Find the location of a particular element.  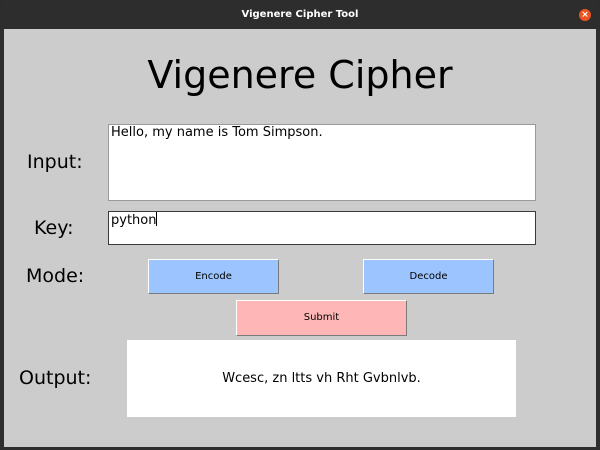

close-icon: × is located at coordinates (585, 15).